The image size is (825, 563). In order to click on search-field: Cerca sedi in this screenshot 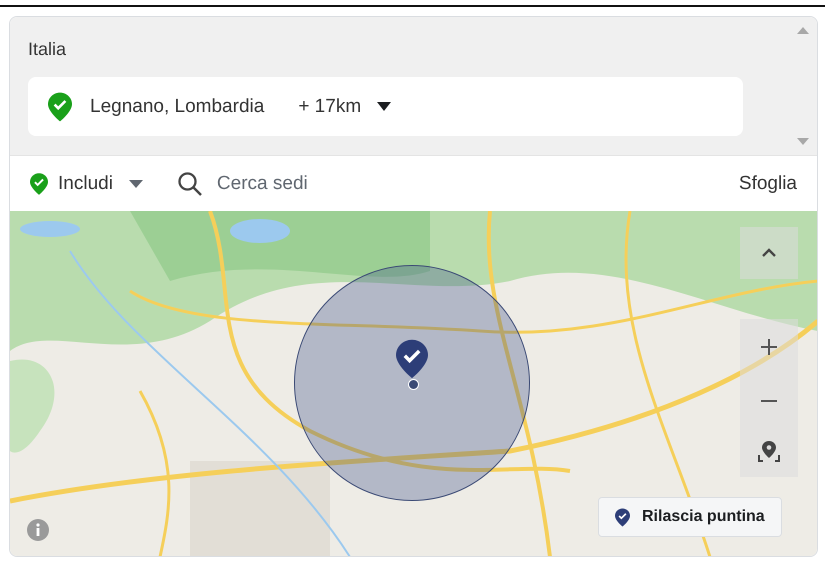, I will do `click(316, 184)`.